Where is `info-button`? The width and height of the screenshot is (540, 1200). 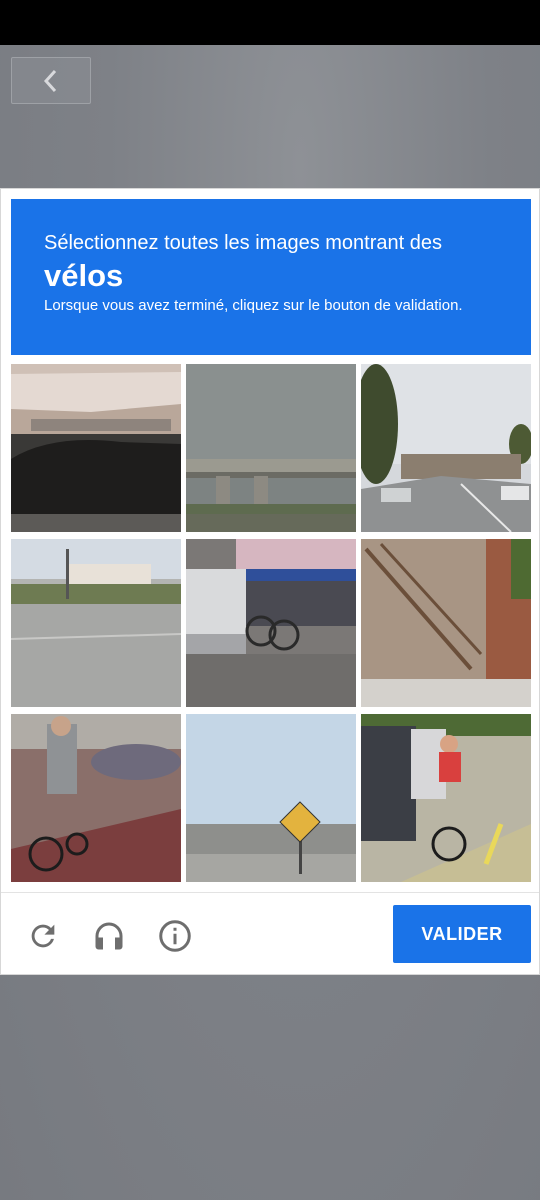 info-button is located at coordinates (175, 936).